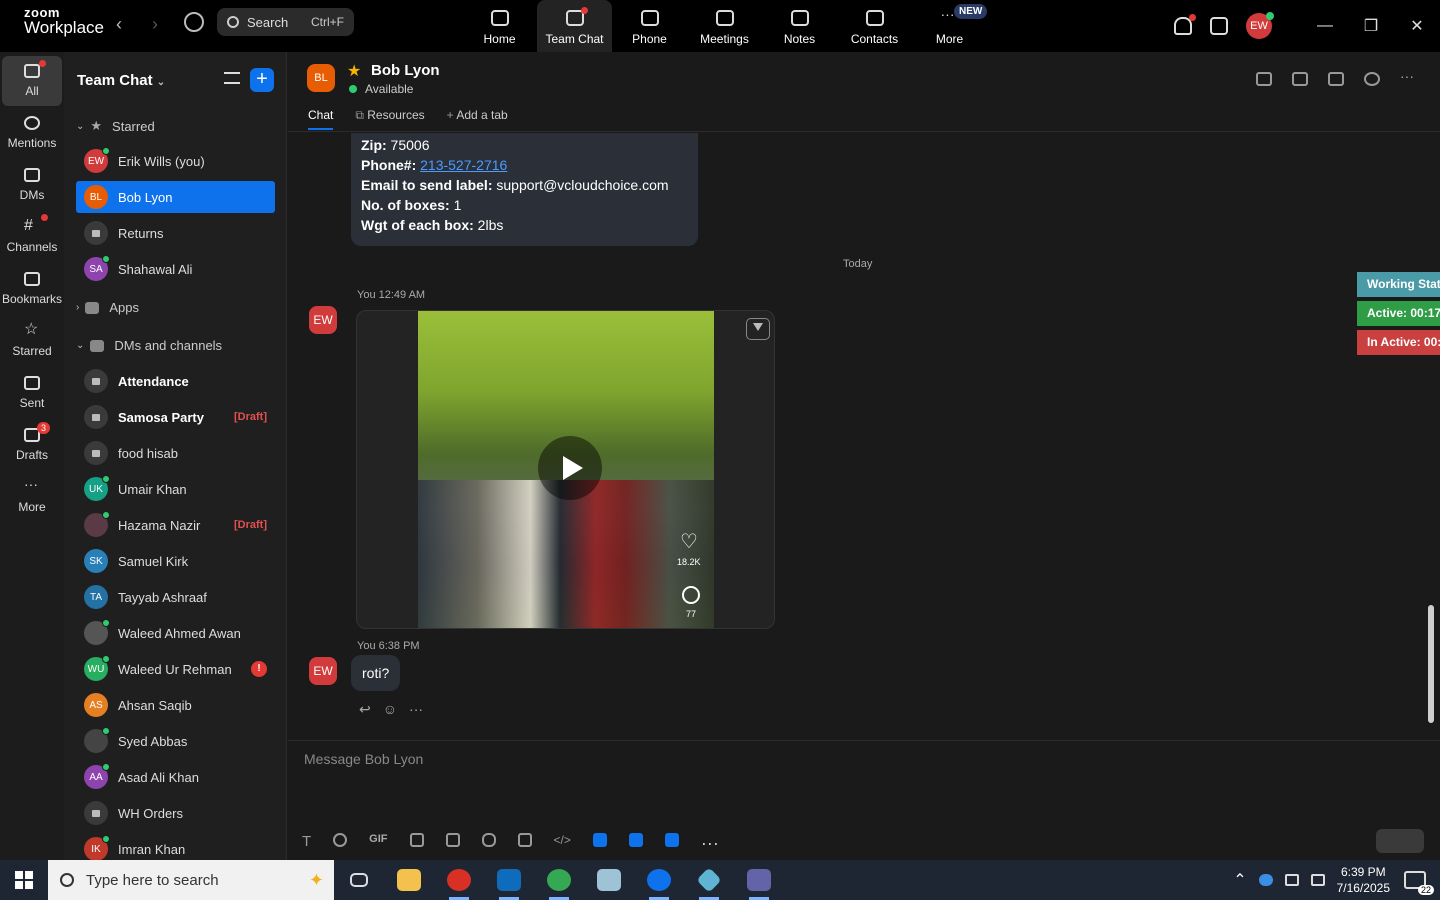 The height and width of the screenshot is (900, 1440). What do you see at coordinates (175, 381) in the screenshot?
I see `list-item: Attendance` at bounding box center [175, 381].